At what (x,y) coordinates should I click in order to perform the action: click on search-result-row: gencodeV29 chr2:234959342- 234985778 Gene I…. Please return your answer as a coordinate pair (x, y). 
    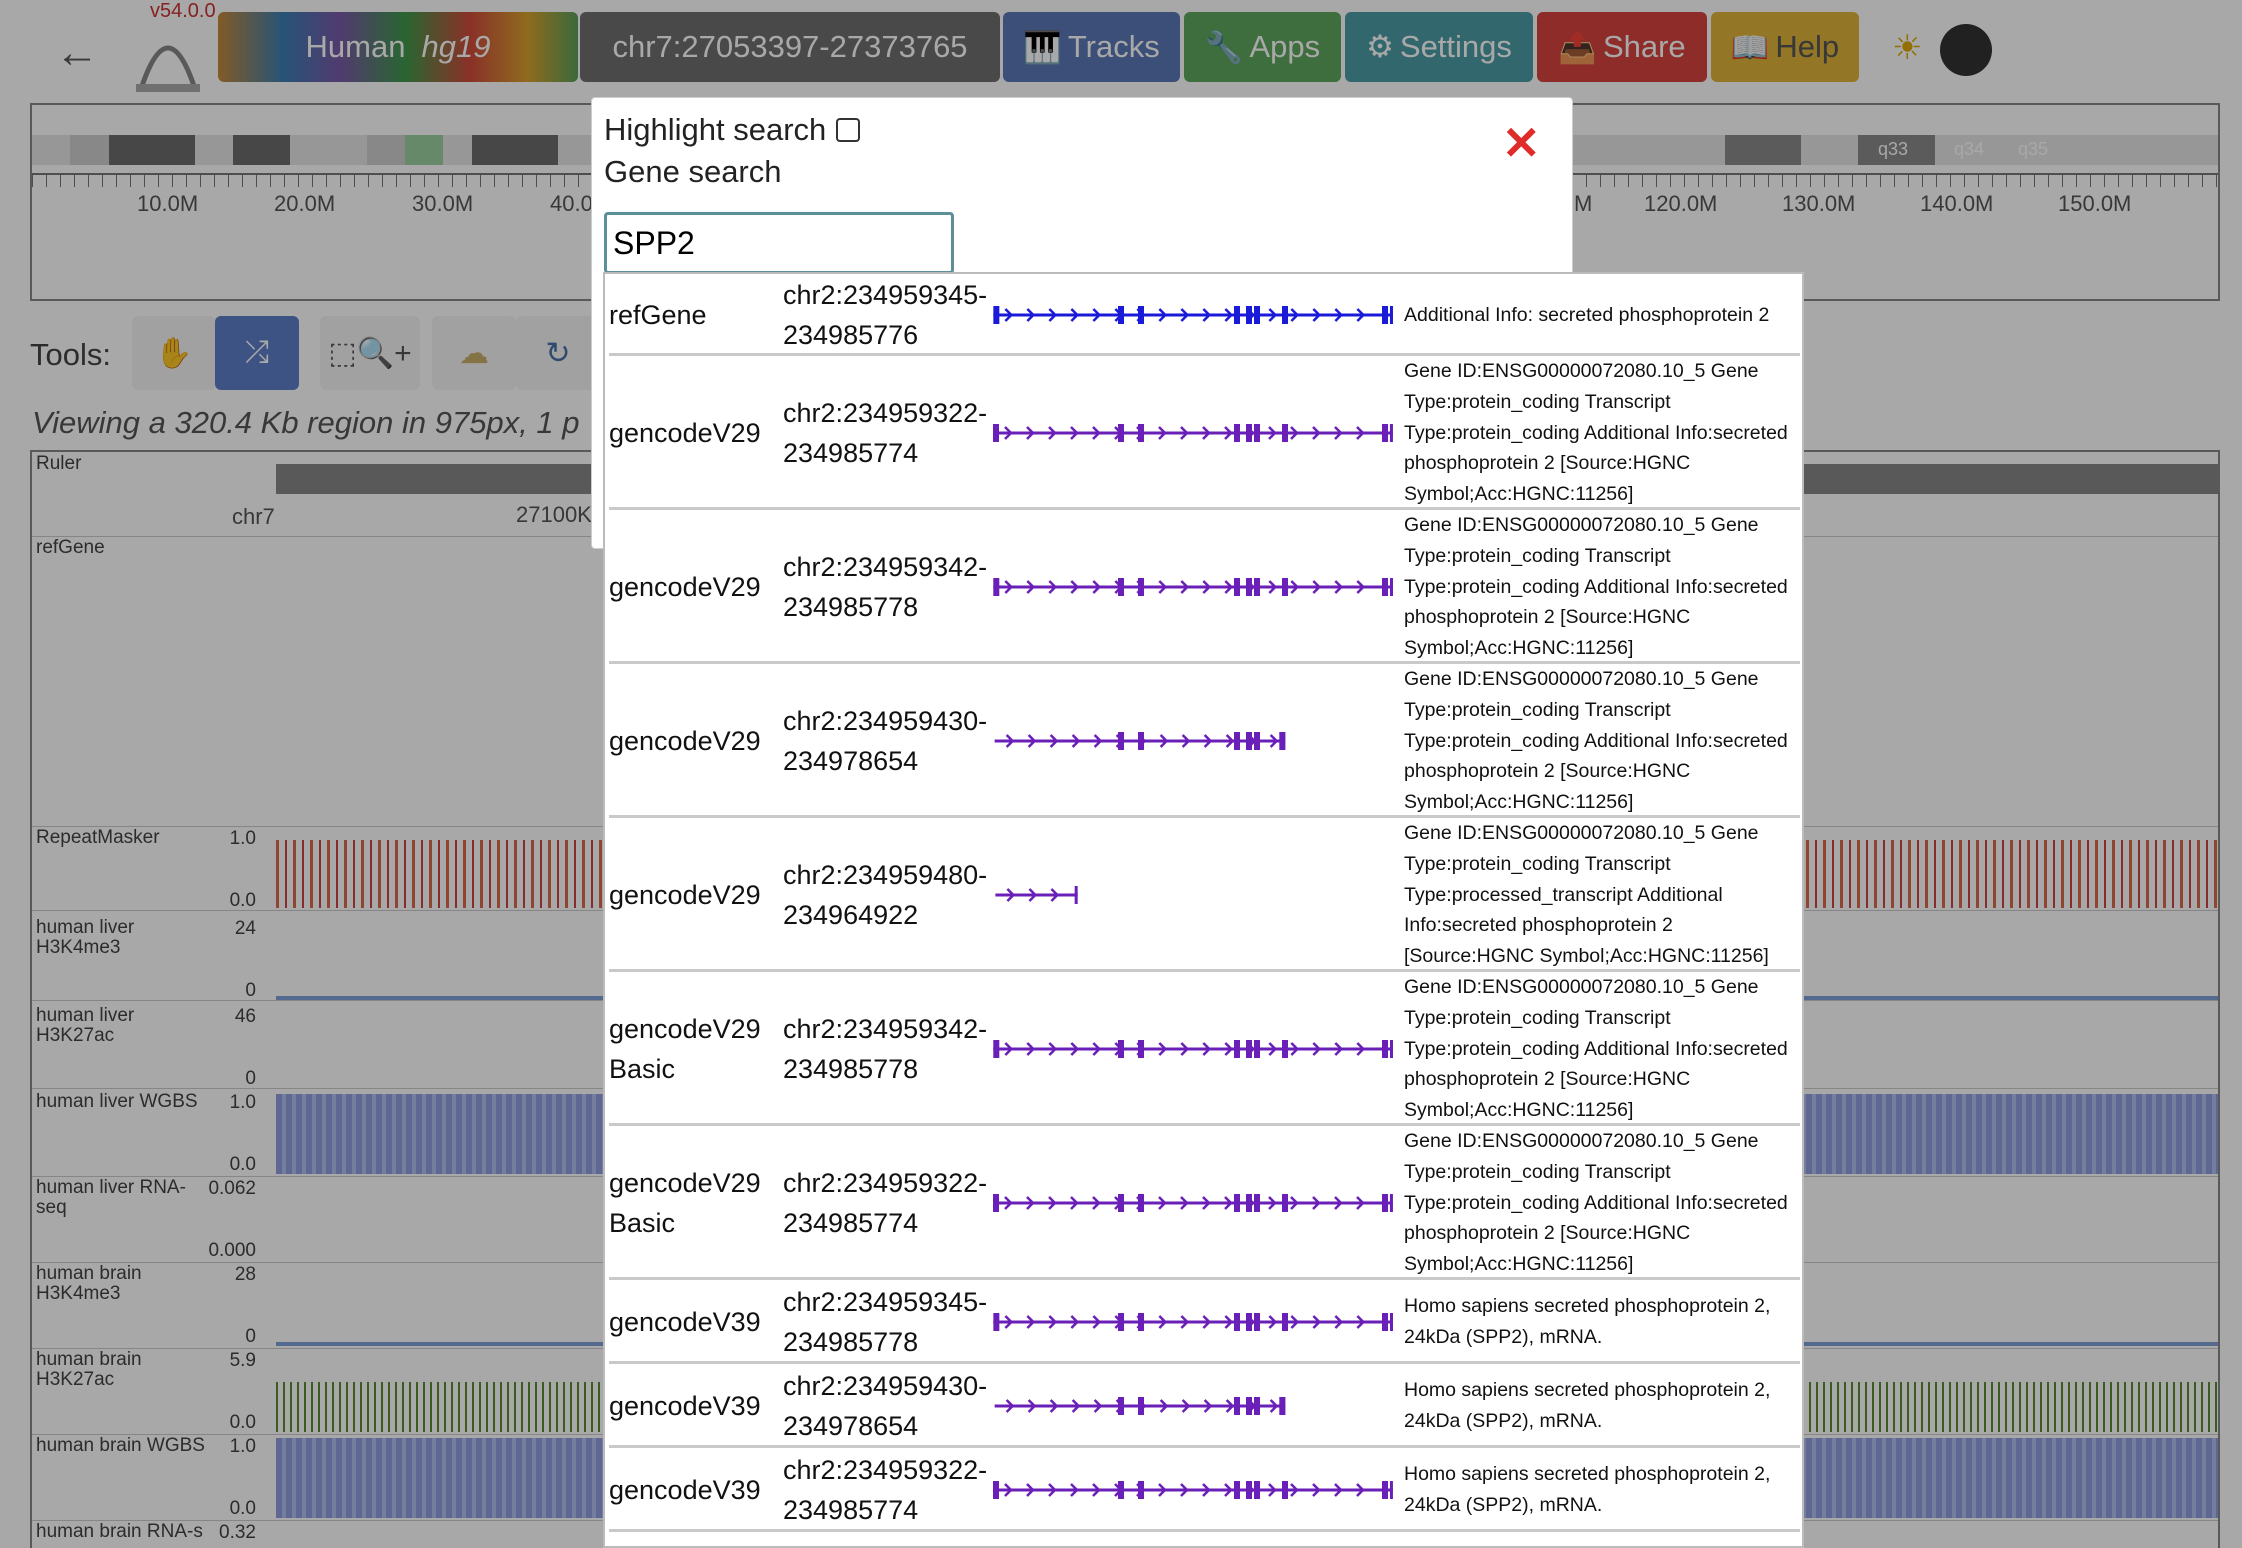
    Looking at the image, I should click on (1204, 587).